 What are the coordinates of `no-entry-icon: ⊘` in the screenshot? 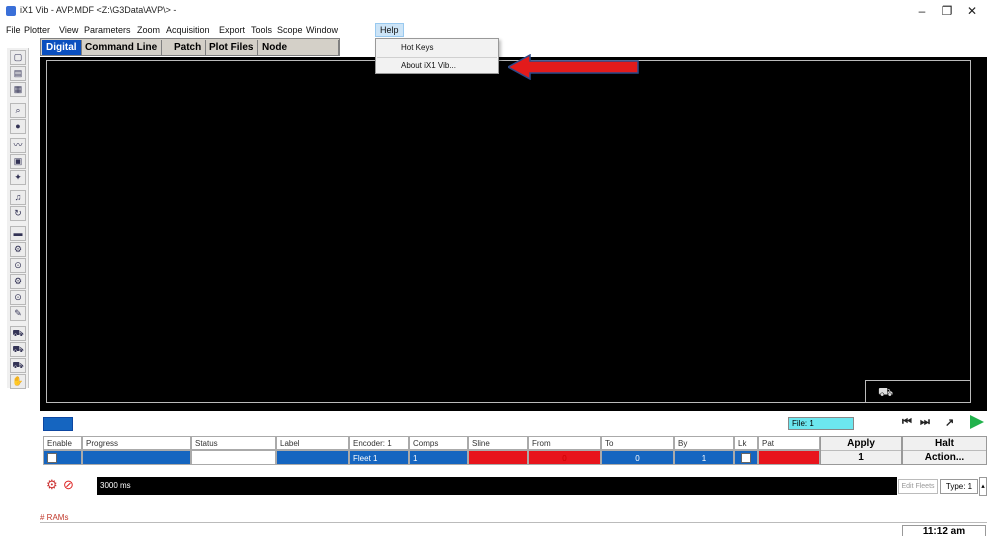 It's located at (68, 485).